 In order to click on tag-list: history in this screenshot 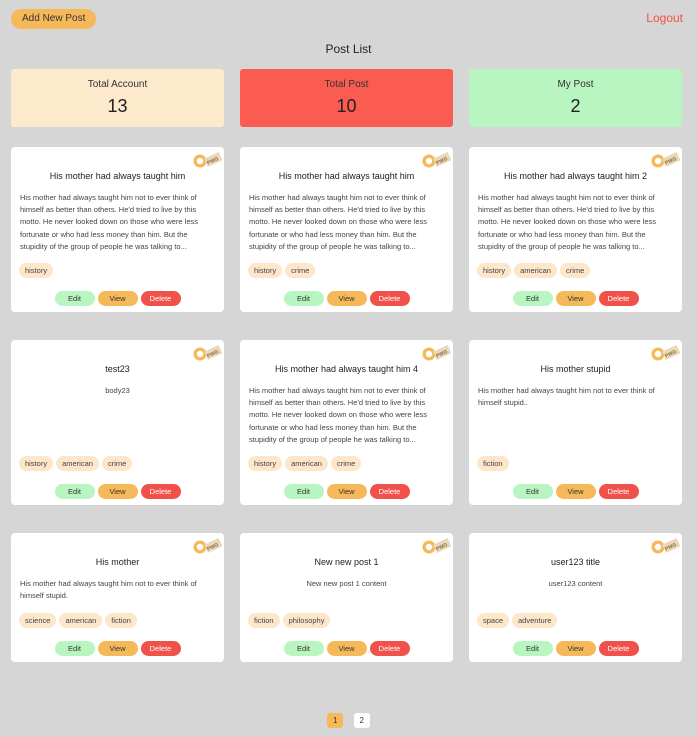, I will do `click(37, 269)`.